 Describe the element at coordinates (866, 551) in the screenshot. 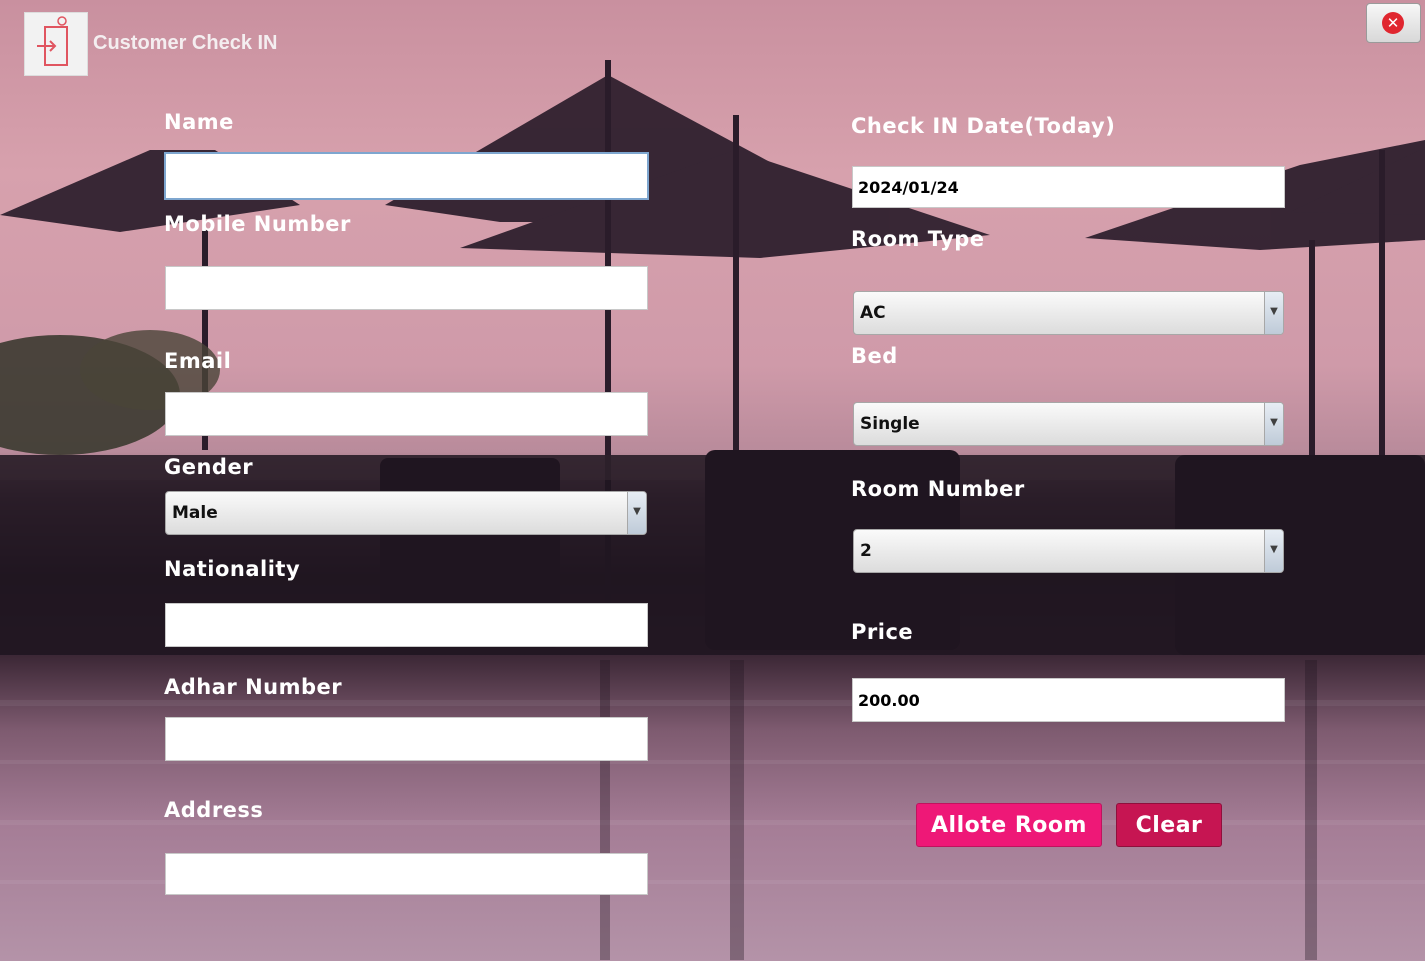

I see `room-number-selected-value: 2` at that location.